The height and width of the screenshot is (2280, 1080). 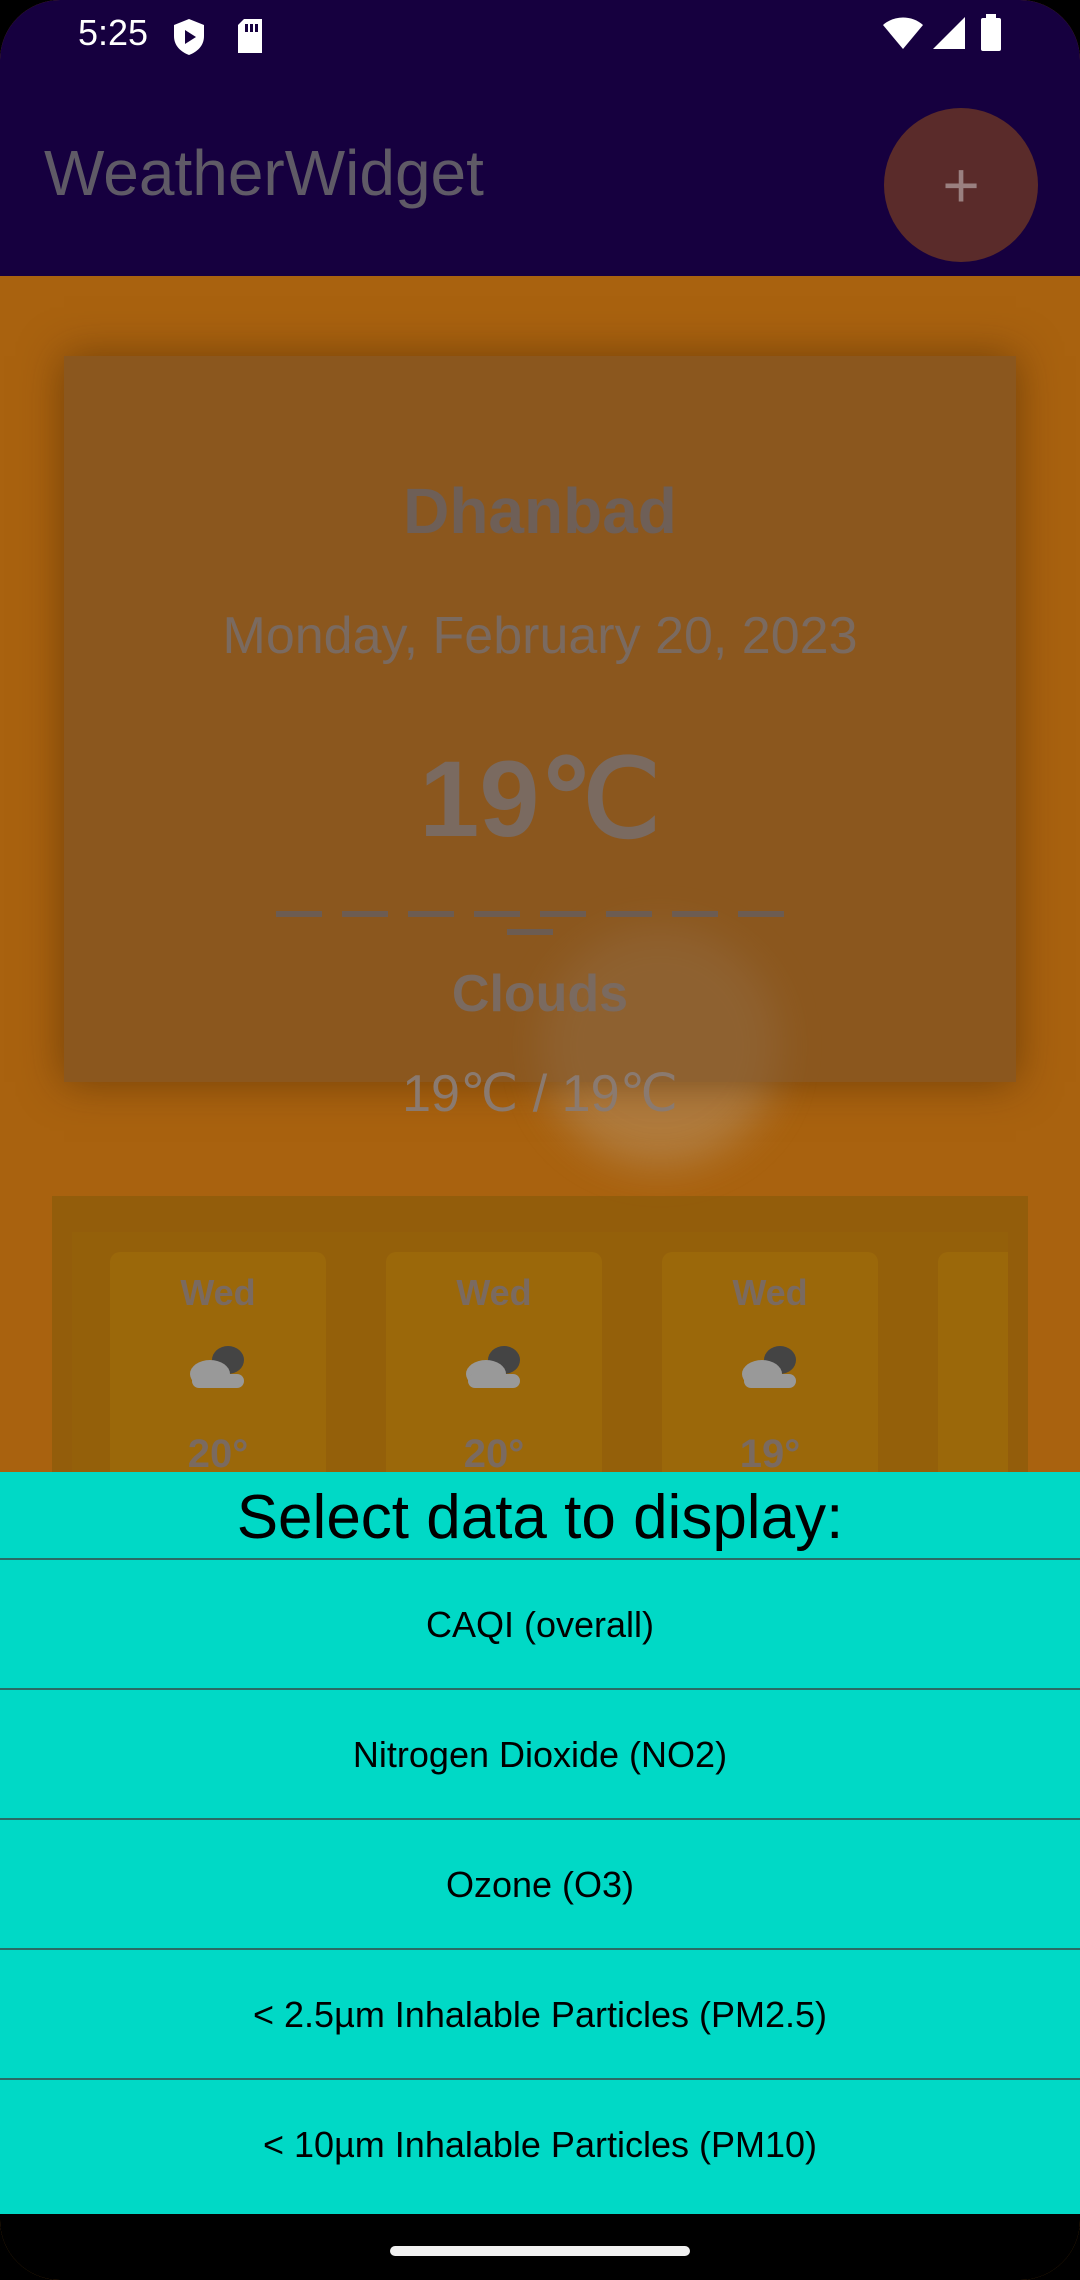 I want to click on weather-condition: Clouds, so click(x=540, y=994).